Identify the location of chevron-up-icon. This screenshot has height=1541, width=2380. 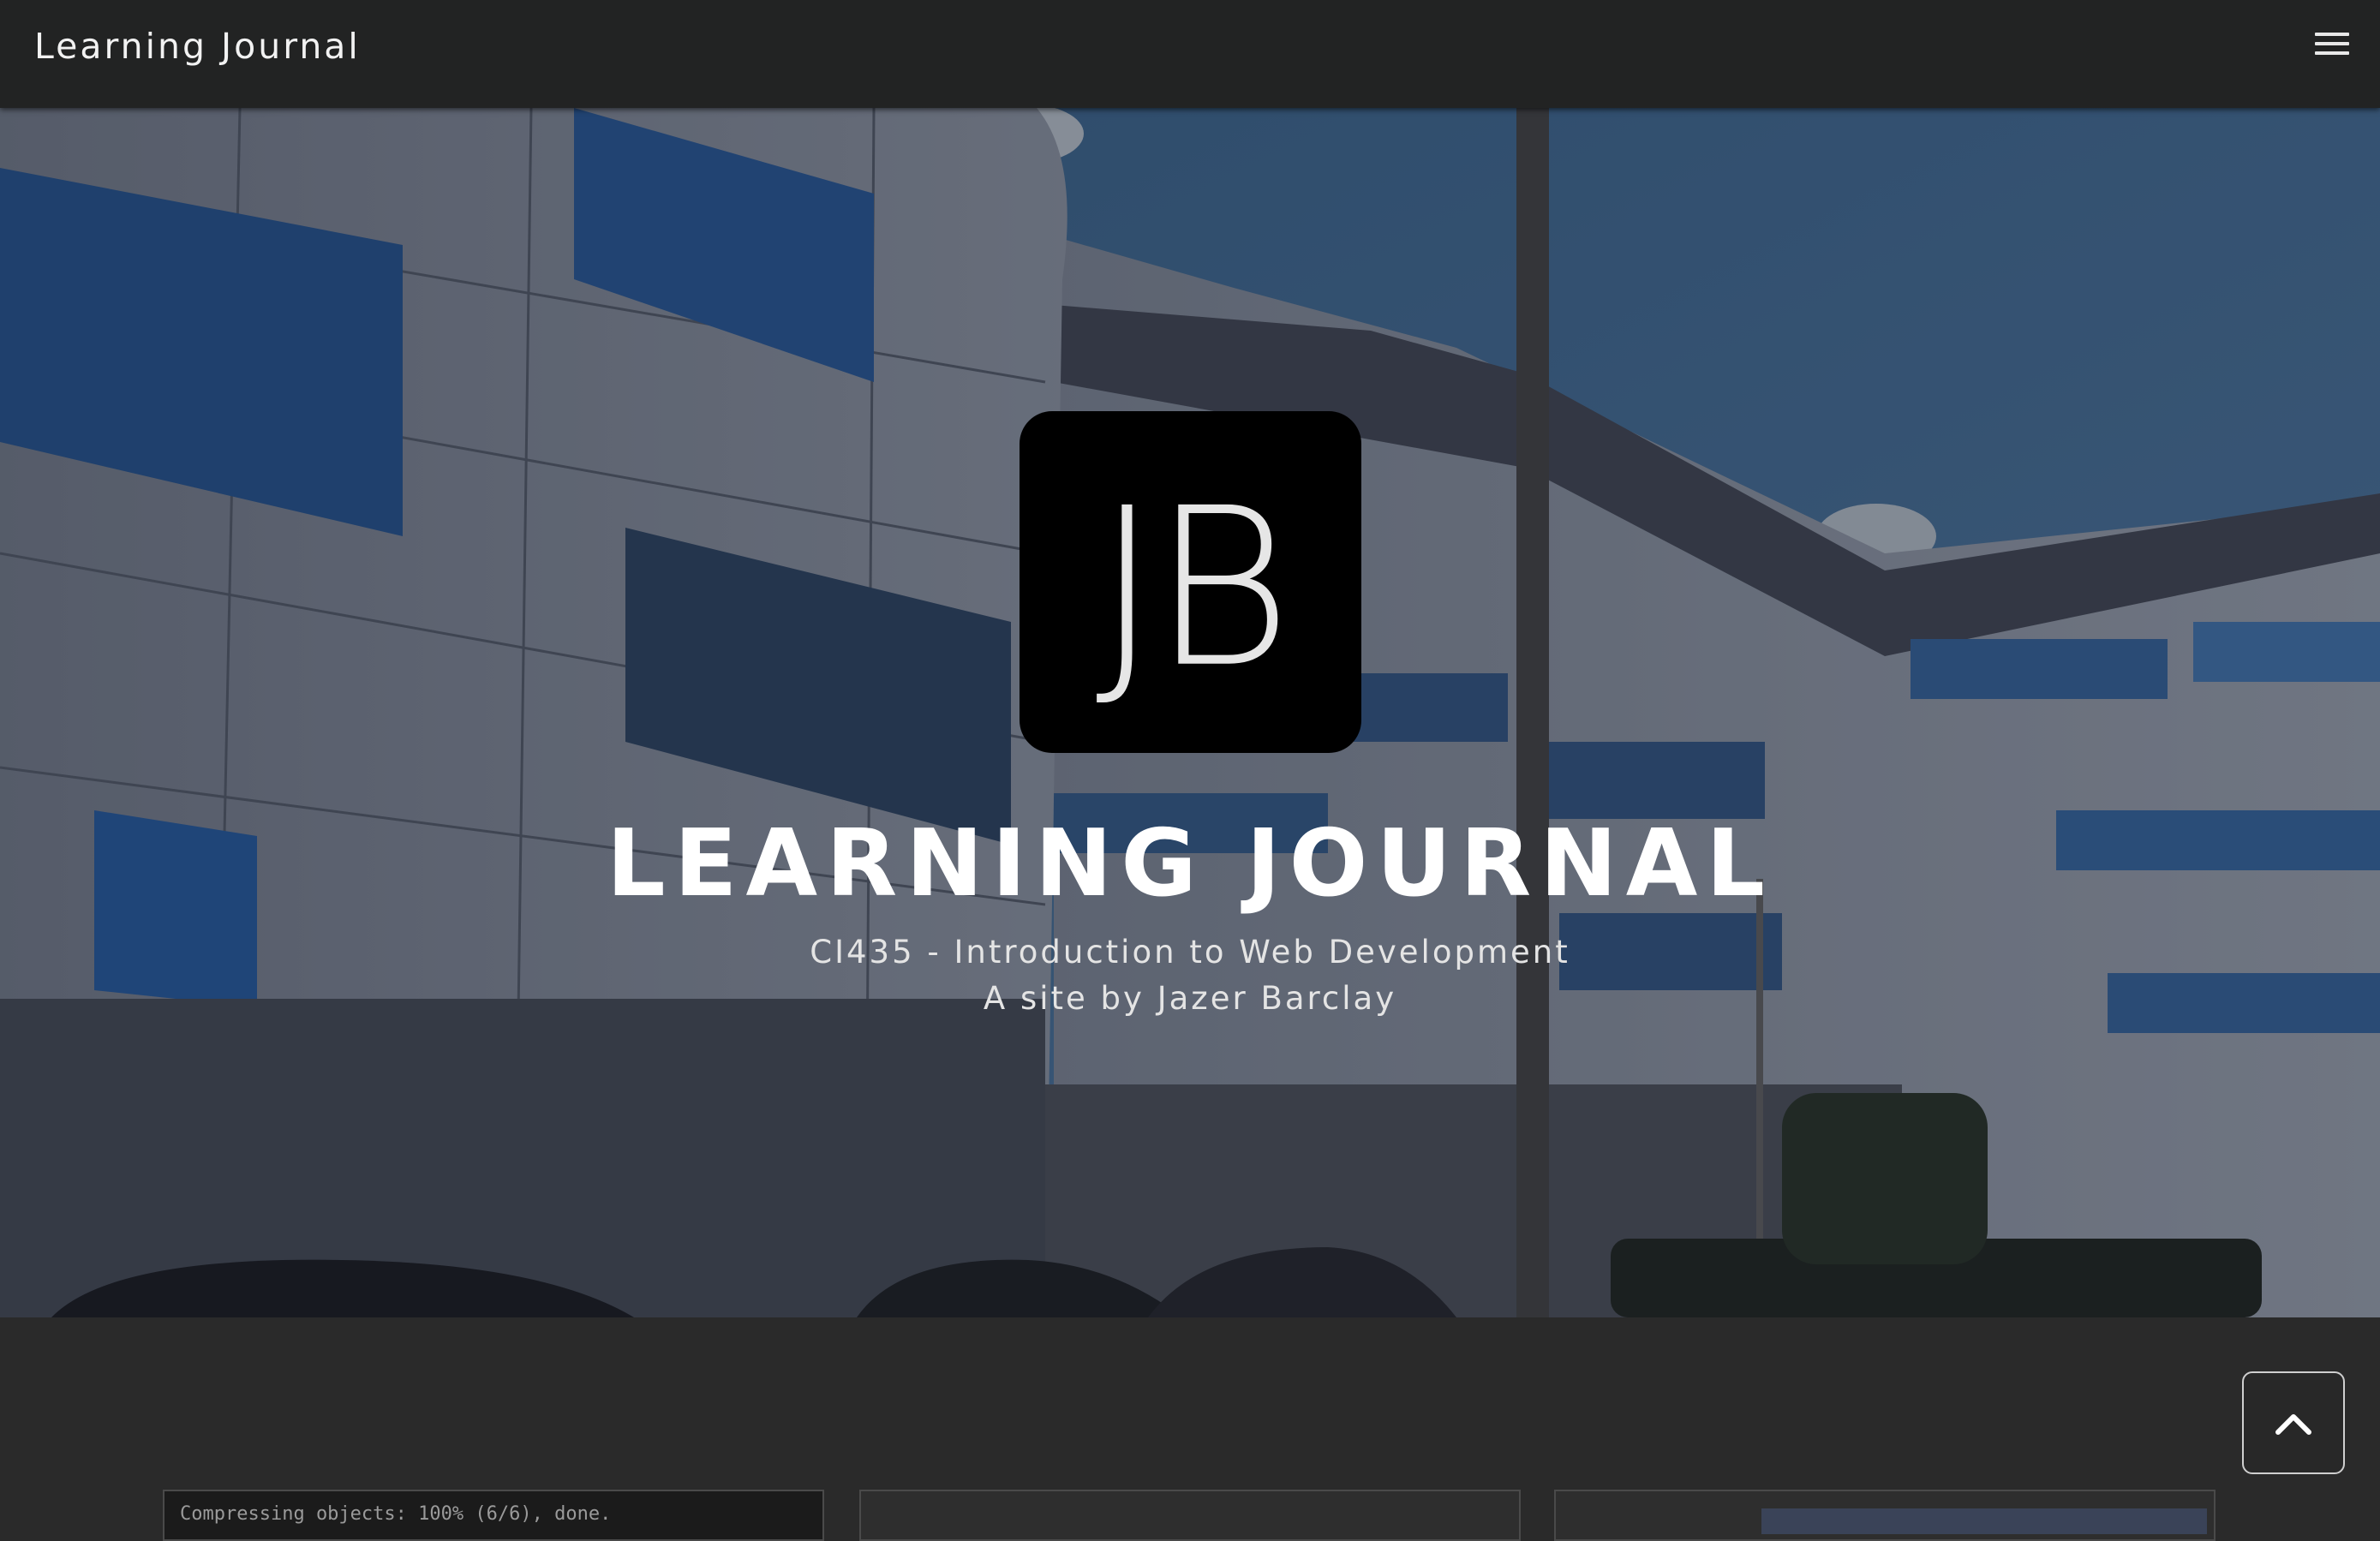
(2293, 1424).